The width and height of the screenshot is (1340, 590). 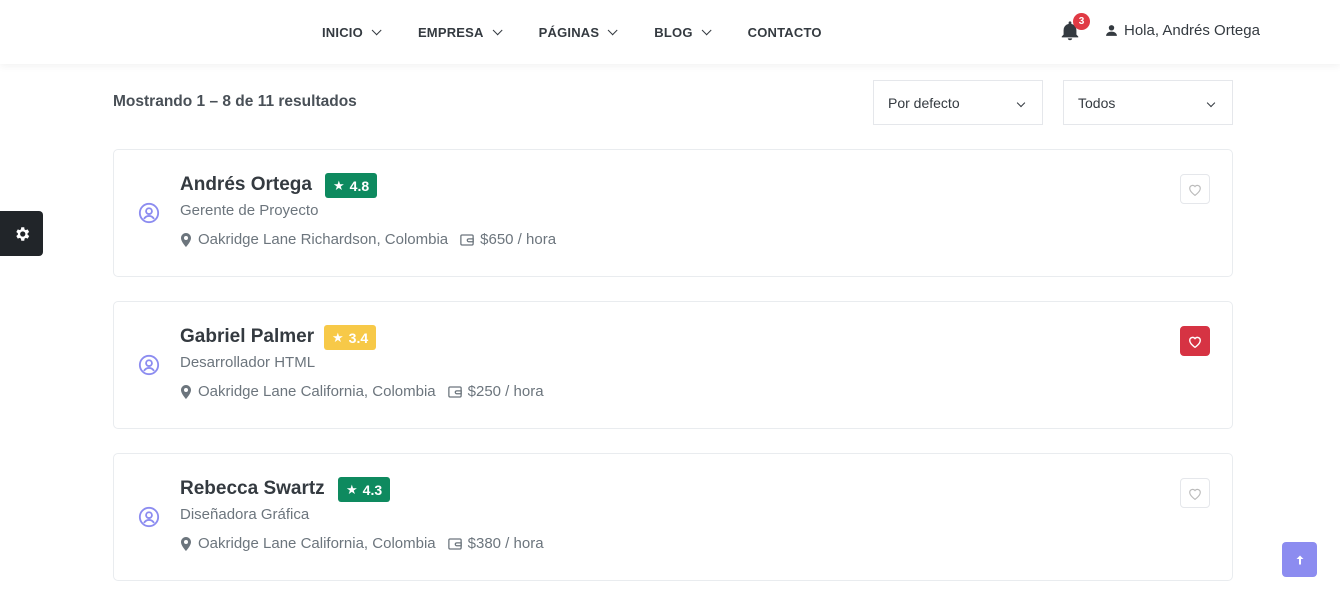 What do you see at coordinates (245, 514) in the screenshot?
I see `candidate-role: Diseñadora Gráfica` at bounding box center [245, 514].